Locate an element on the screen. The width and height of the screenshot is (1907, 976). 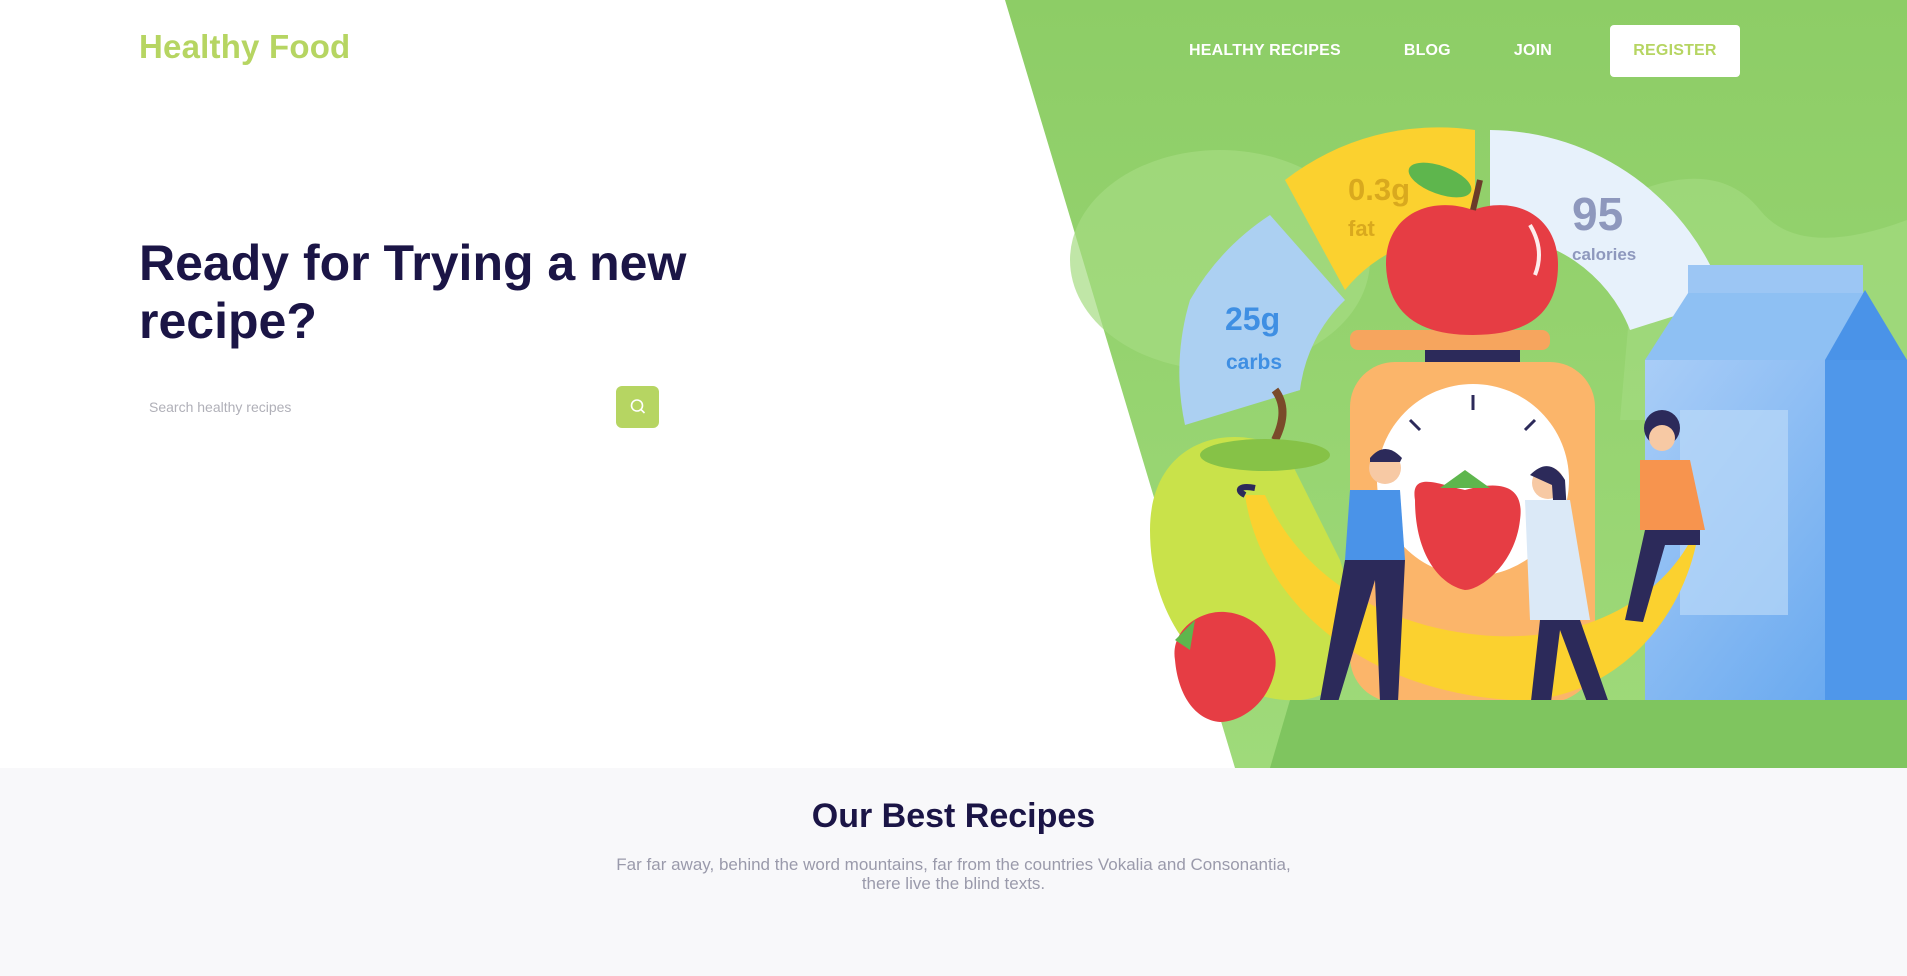
search-input is located at coordinates (384, 407).